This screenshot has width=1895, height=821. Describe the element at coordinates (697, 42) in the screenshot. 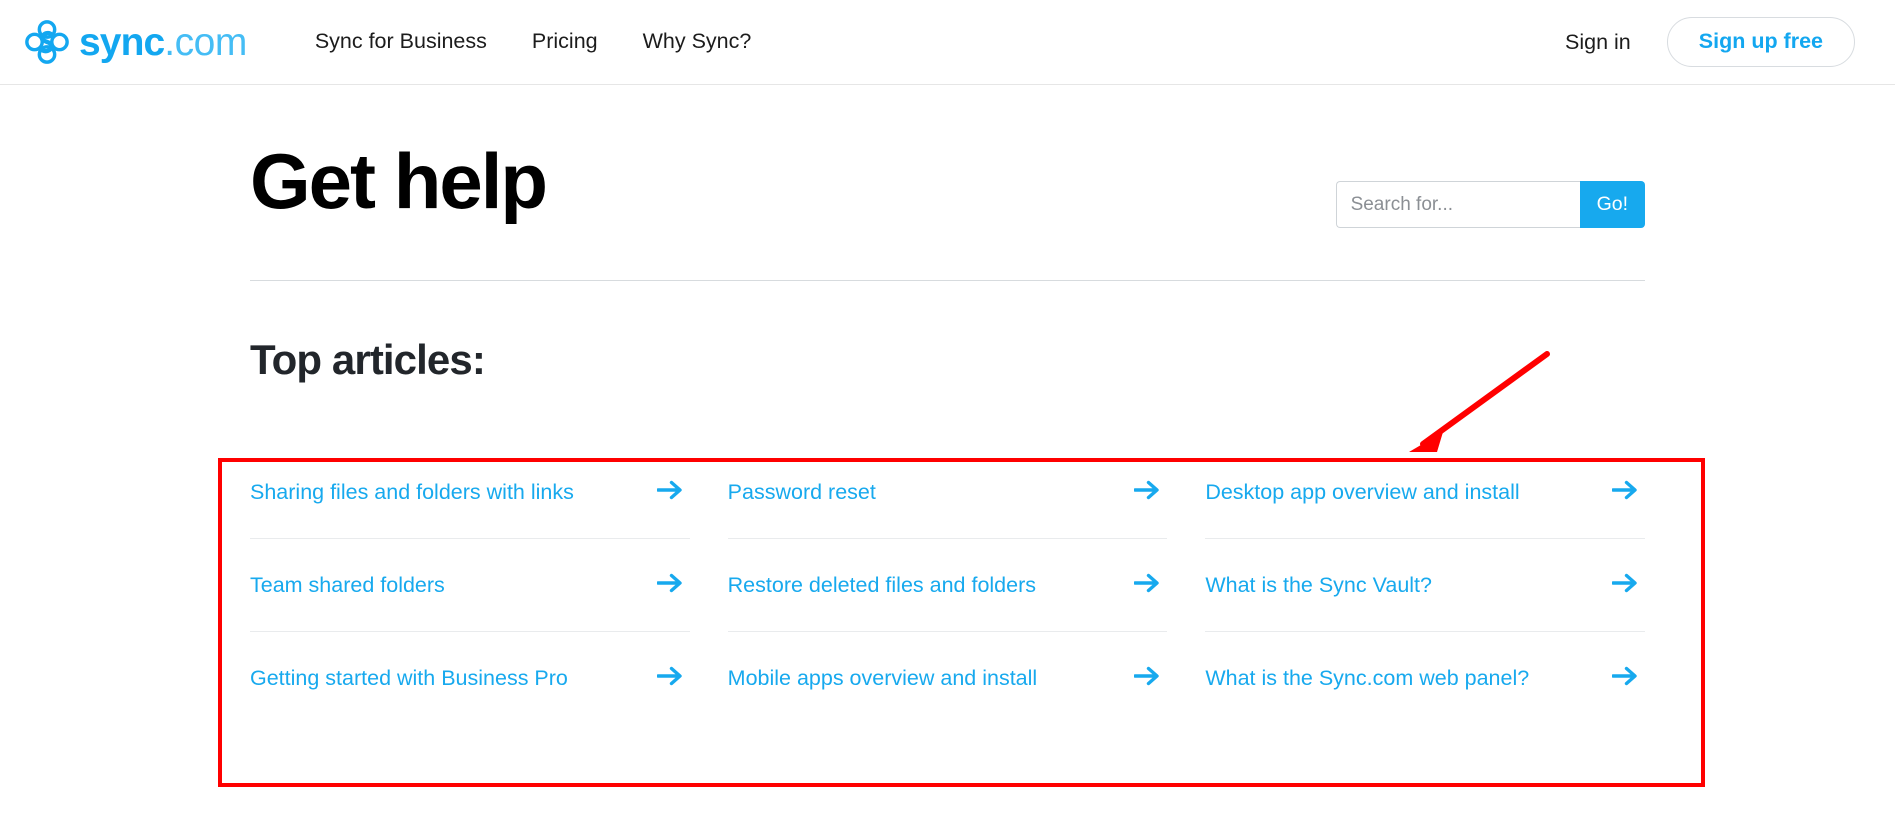

I see `nav-item-why-sync: Why Sync?` at that location.